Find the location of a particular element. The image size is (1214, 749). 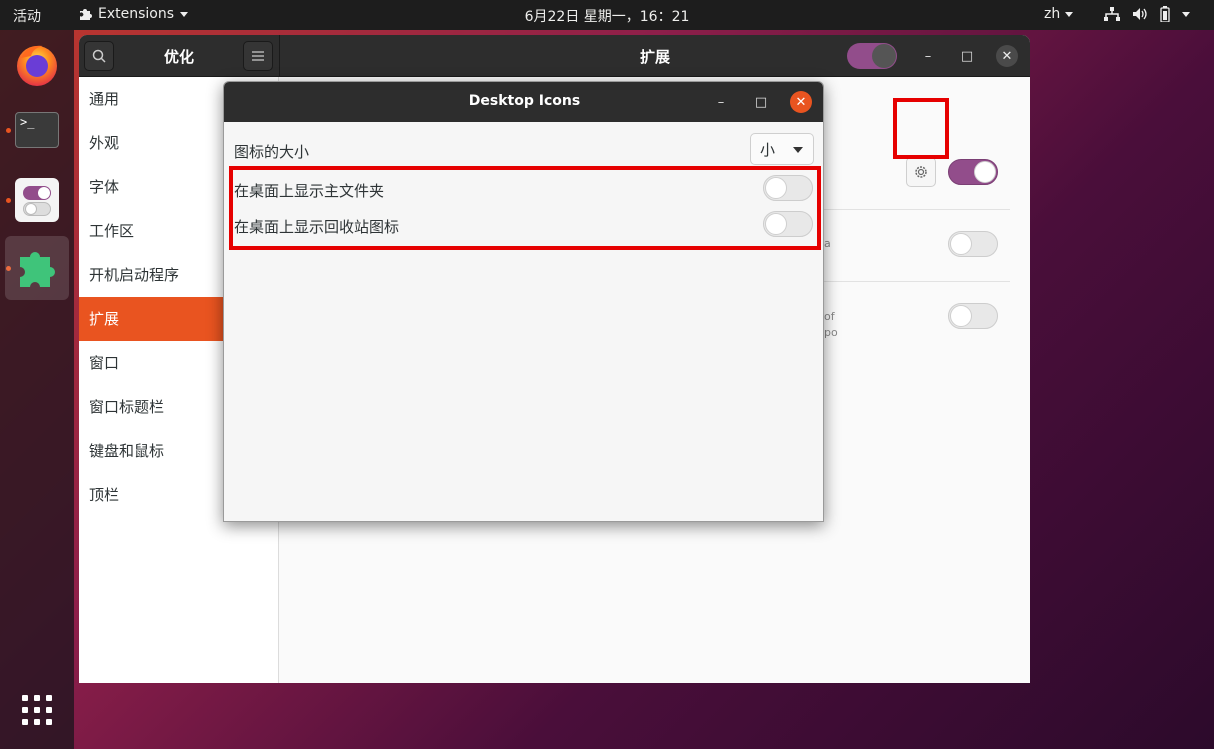

hidden-text-fragment: of is located at coordinates (829, 316).